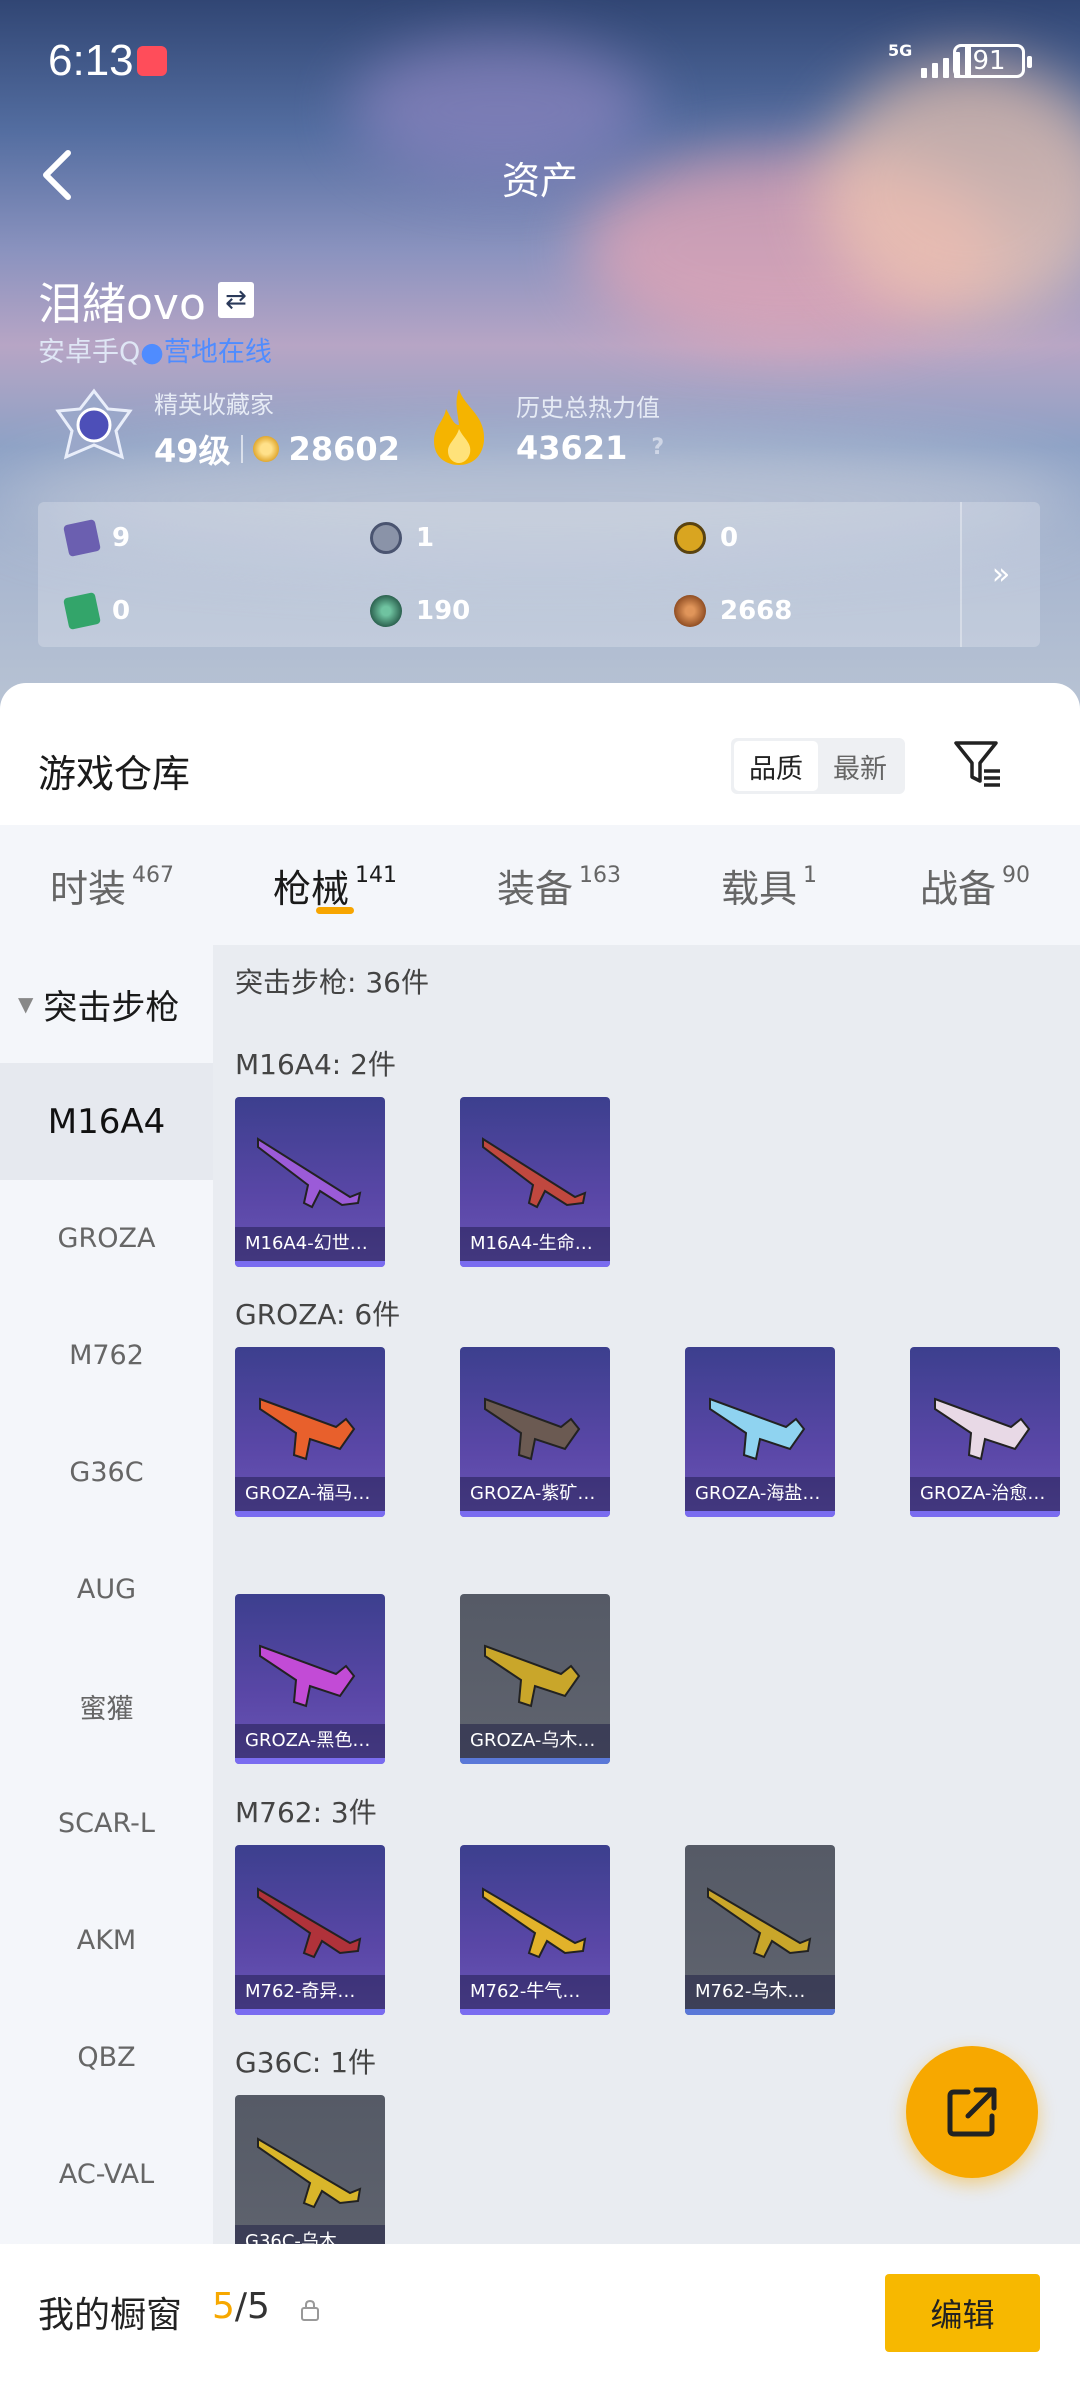 Image resolution: width=1080 pixels, height=2381 pixels. Describe the element at coordinates (992, 61) in the screenshot. I see `battery-icon: 91` at that location.